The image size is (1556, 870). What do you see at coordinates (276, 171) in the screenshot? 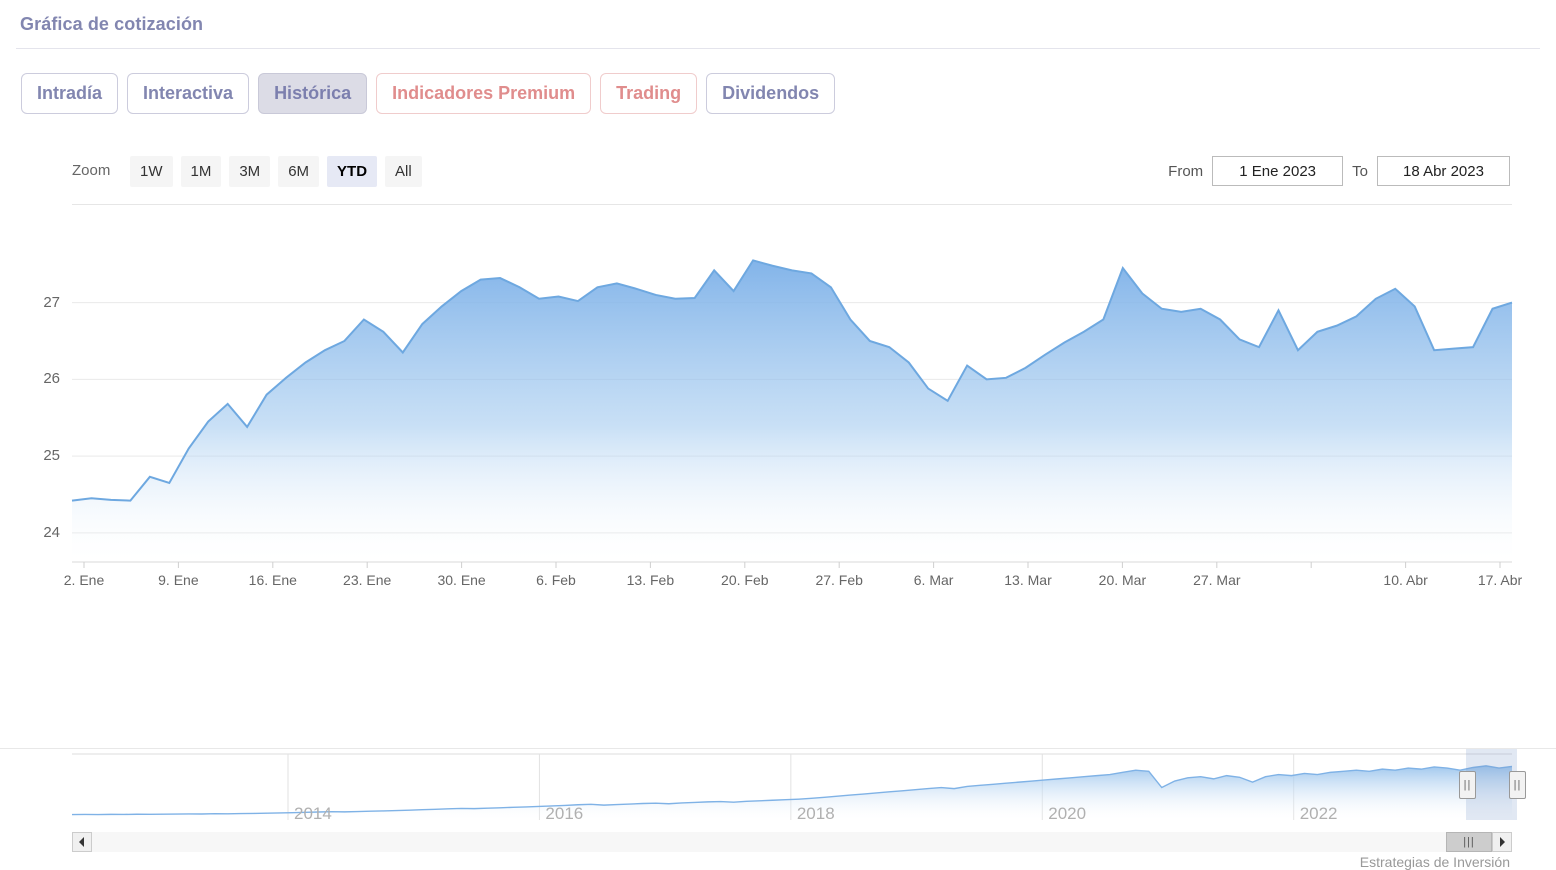
I see `zoom-range-buttons: 1W 1M 3M 6M YTD All` at bounding box center [276, 171].